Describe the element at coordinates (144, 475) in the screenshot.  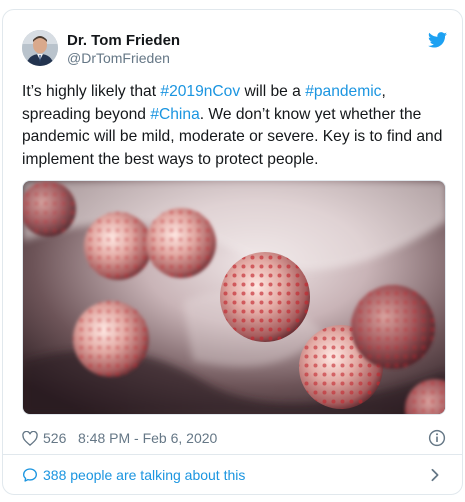
I see `conversation-label: 388 people are talking about this` at that location.